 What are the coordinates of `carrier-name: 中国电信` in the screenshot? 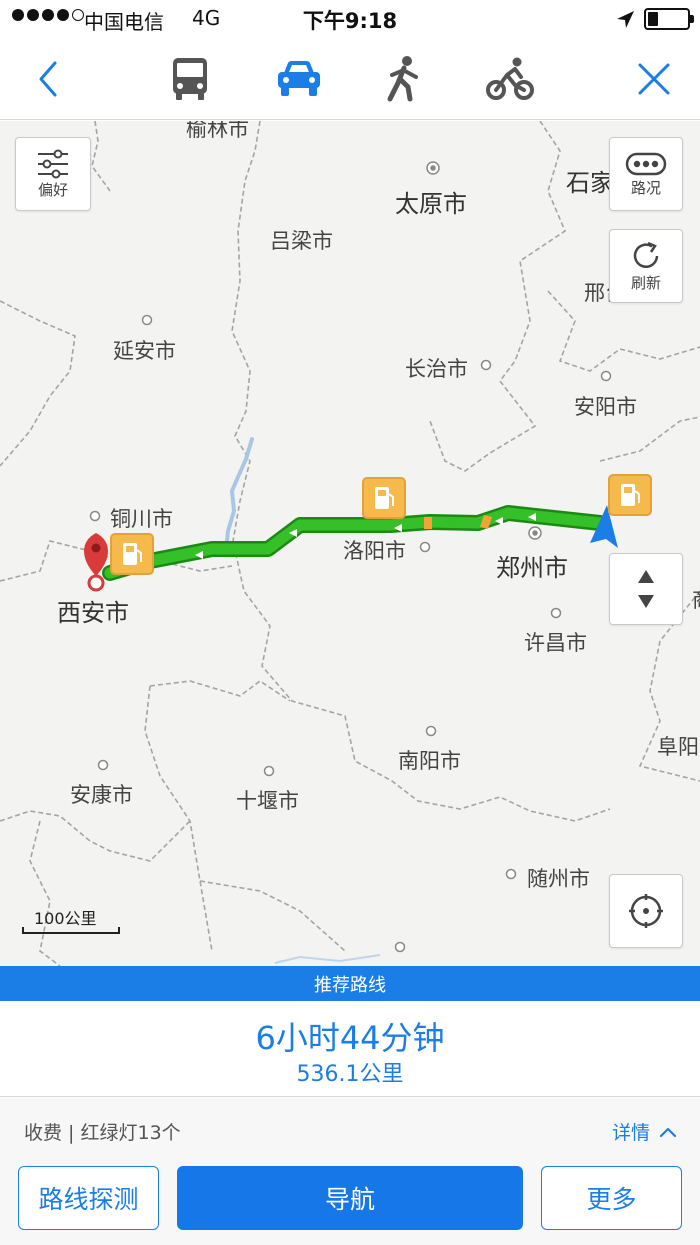 It's located at (124, 22).